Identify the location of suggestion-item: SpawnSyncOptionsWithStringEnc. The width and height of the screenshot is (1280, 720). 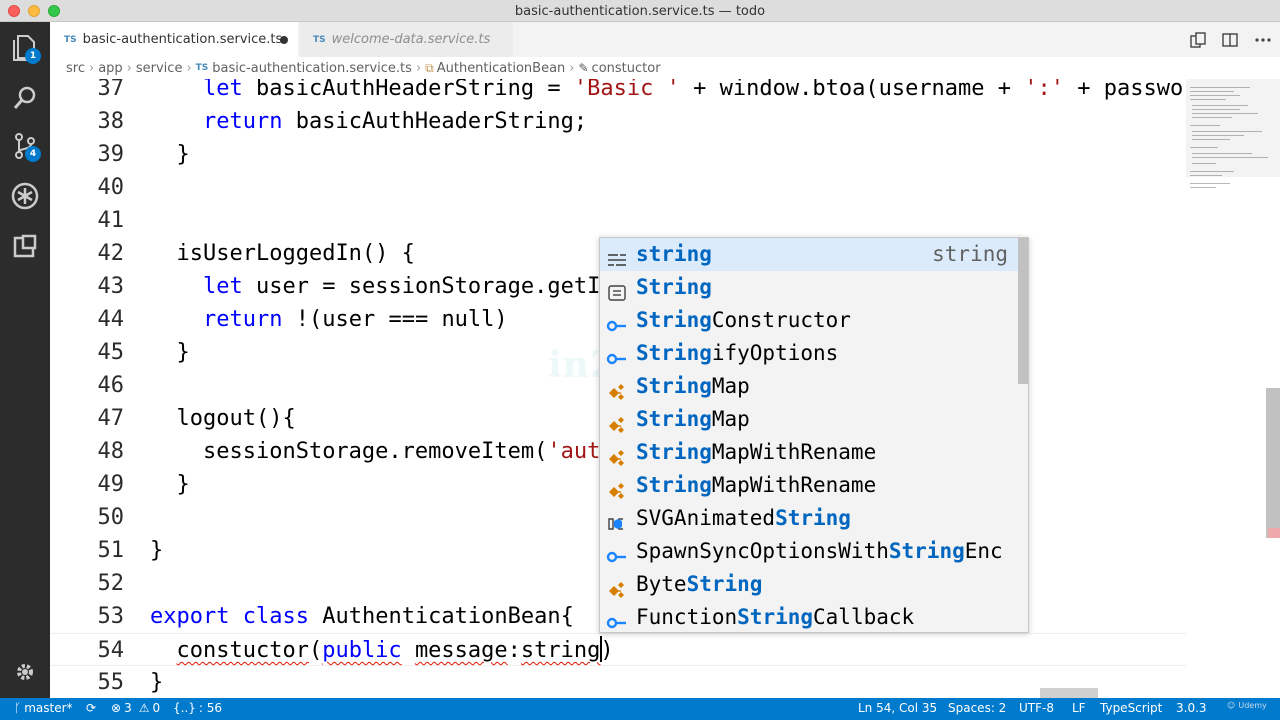
(809, 551).